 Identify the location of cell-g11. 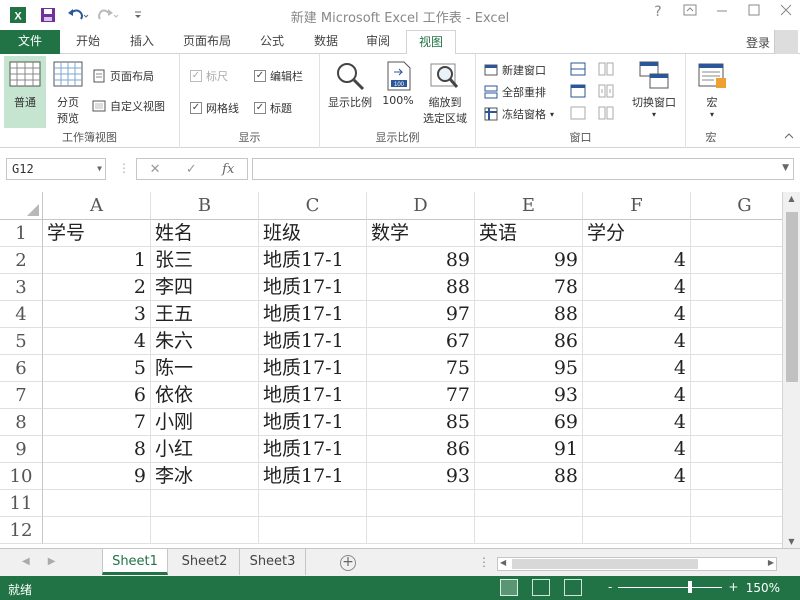
(736, 503).